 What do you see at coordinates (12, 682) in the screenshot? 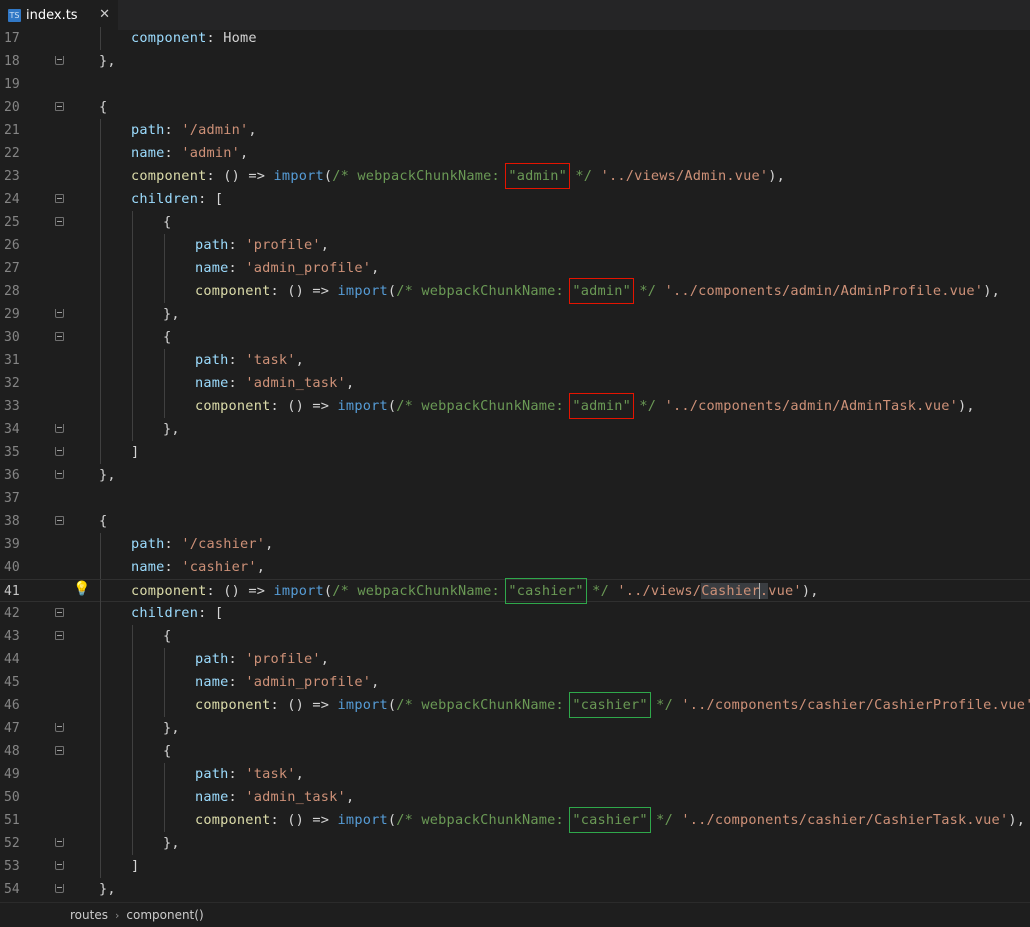
I see `line-number: 45` at bounding box center [12, 682].